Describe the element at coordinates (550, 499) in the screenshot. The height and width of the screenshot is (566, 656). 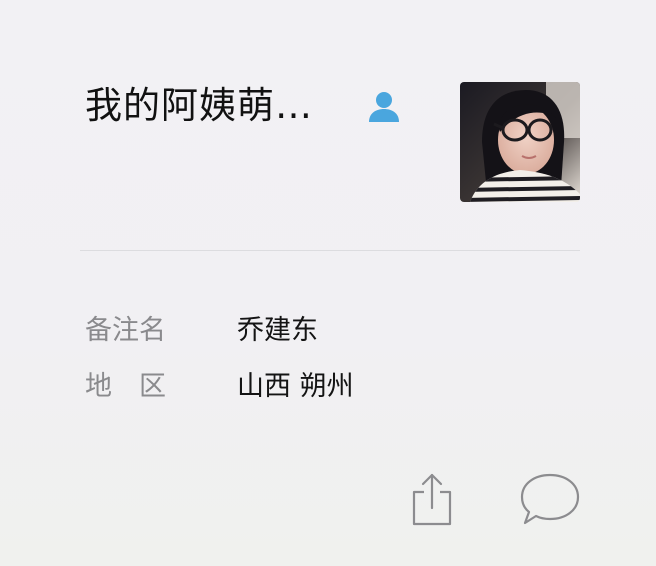
I see `message-bubble-icon` at that location.